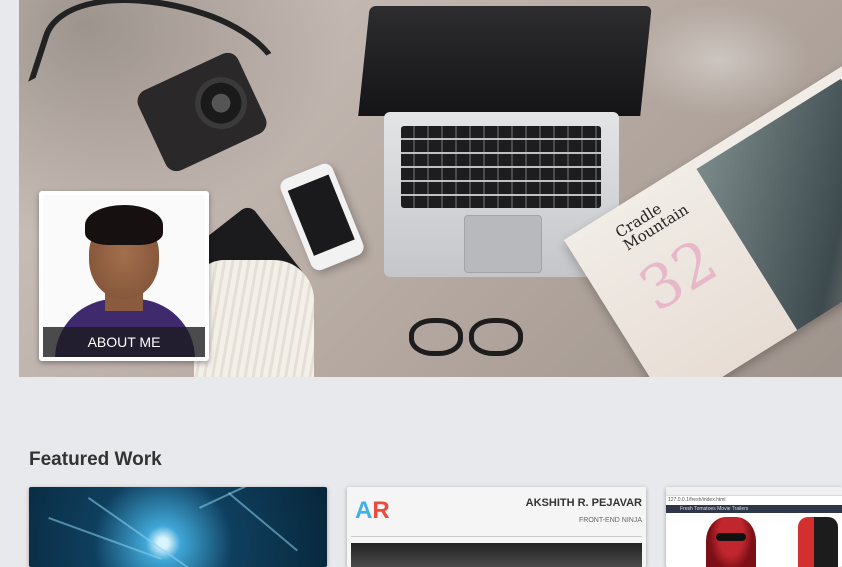 The image size is (842, 567). I want to click on work-card-neuron, so click(178, 527).